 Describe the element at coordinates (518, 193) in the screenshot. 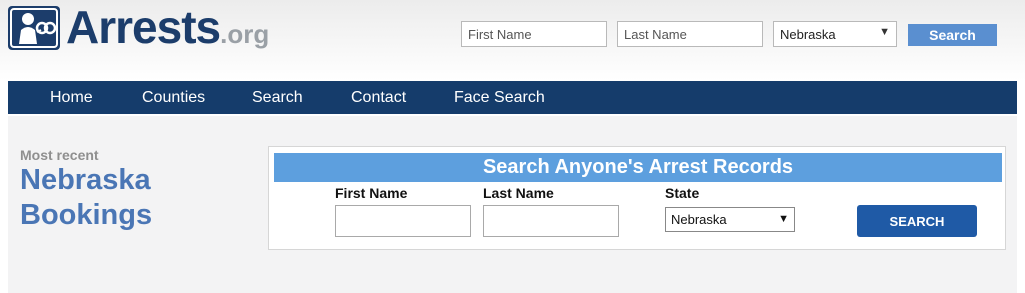

I see `last-name-label: Last Name` at that location.